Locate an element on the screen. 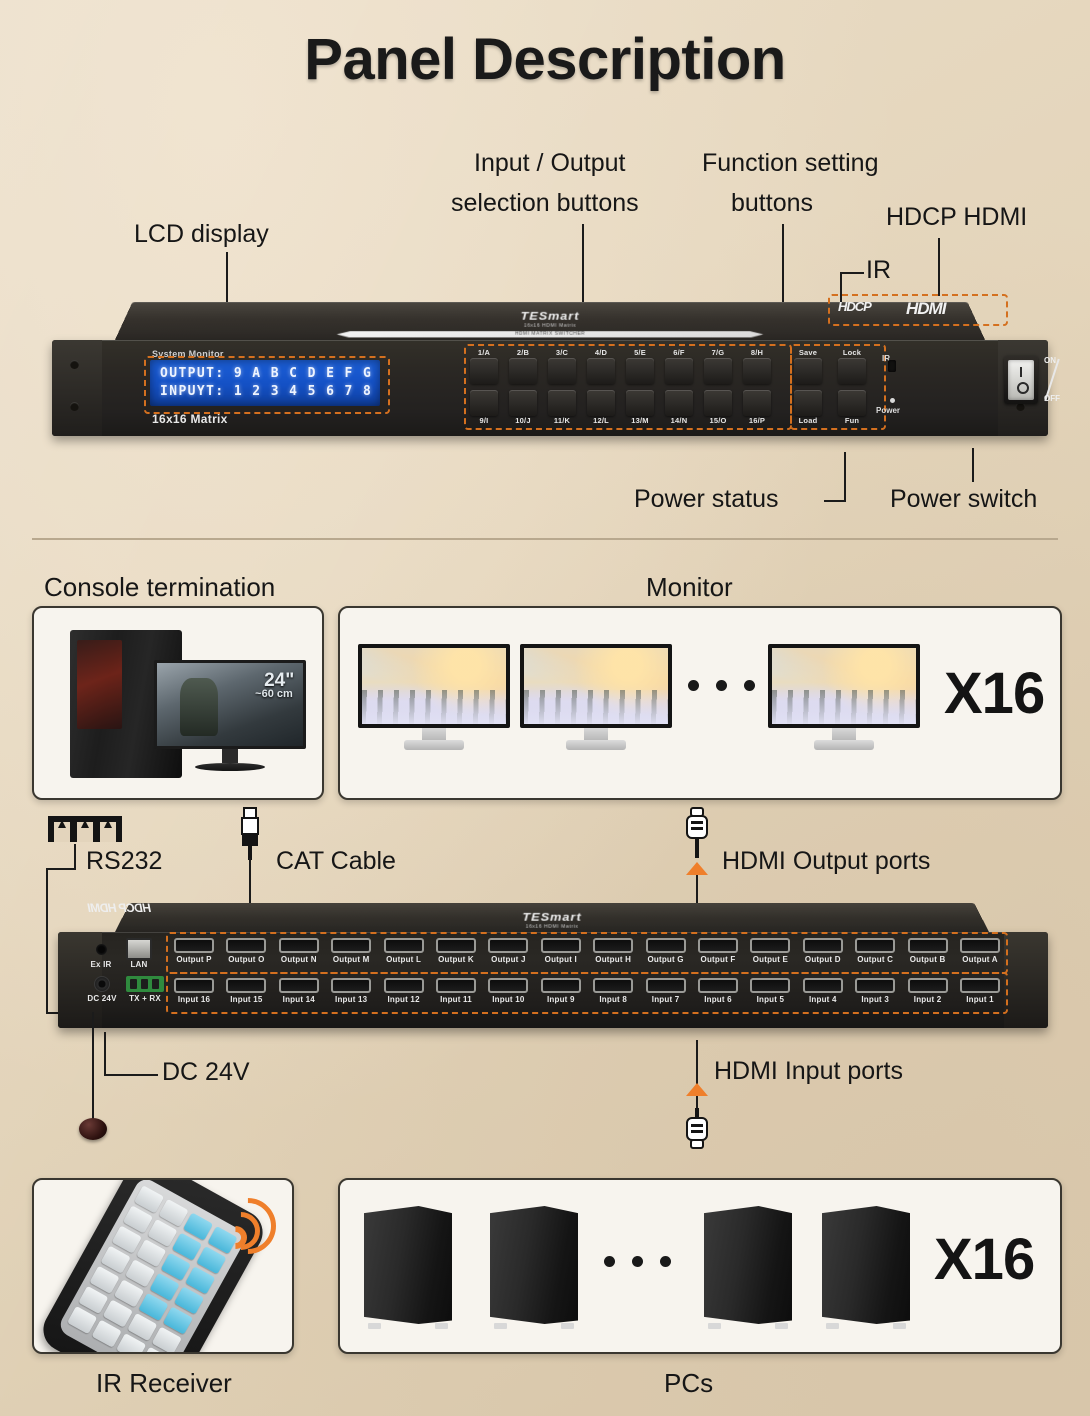 This screenshot has height=1416, width=1090. output-port-L is located at coordinates (403, 945).